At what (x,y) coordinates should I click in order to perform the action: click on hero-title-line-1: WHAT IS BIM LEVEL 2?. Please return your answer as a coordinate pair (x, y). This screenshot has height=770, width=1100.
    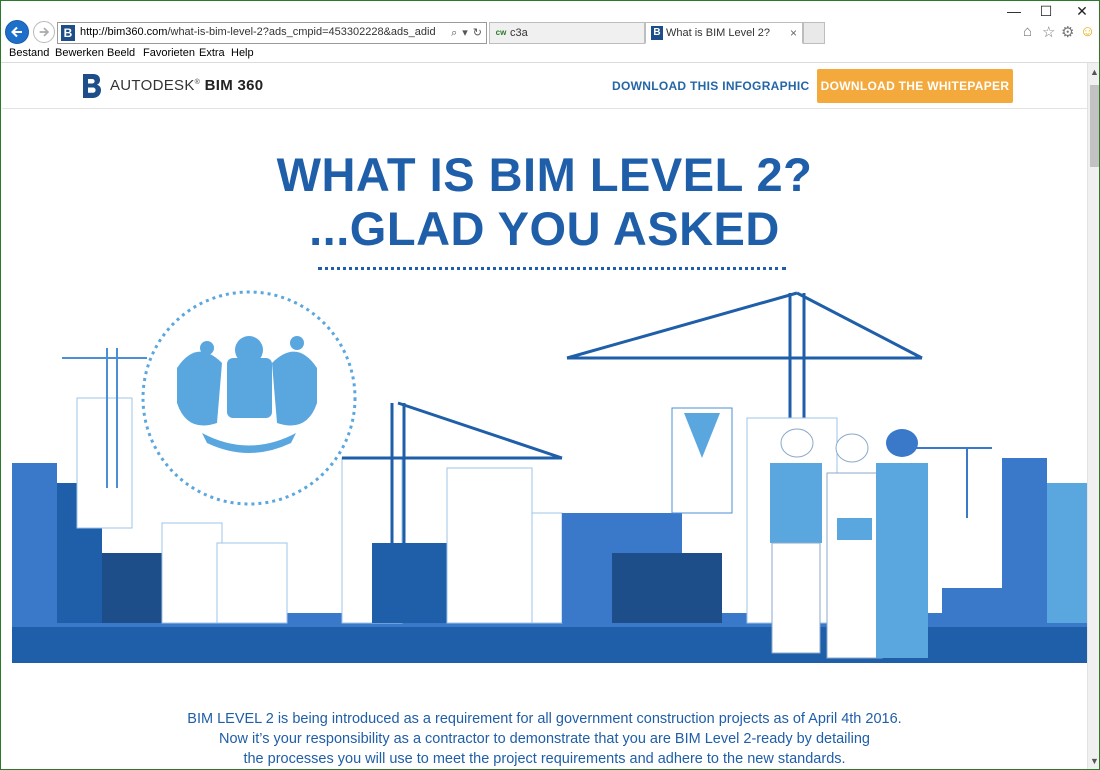
    Looking at the image, I should click on (544, 174).